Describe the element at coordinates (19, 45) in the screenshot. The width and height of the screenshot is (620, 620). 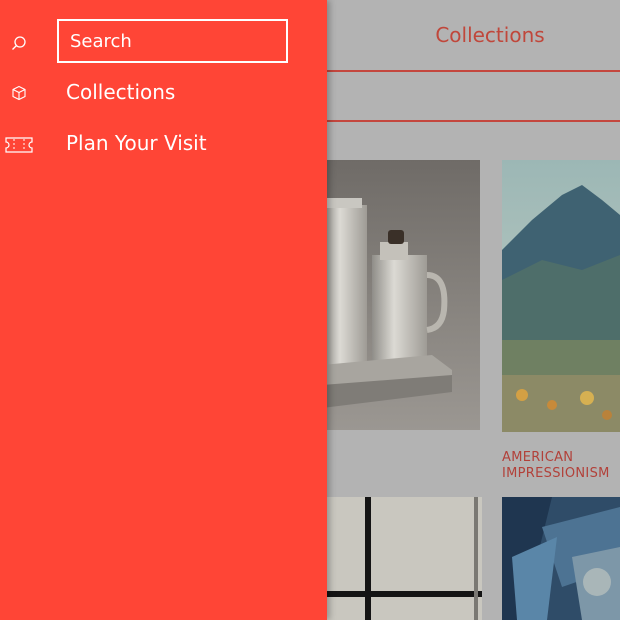
I see `search-icon` at that location.